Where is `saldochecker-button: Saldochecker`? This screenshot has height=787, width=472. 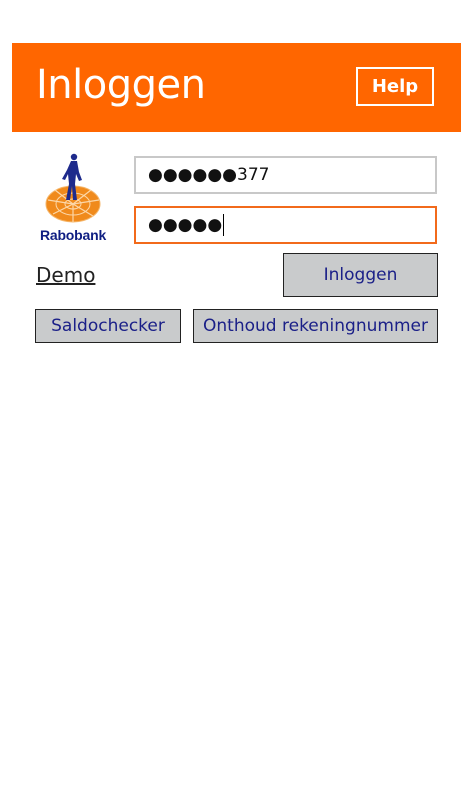
saldochecker-button: Saldochecker is located at coordinates (108, 326).